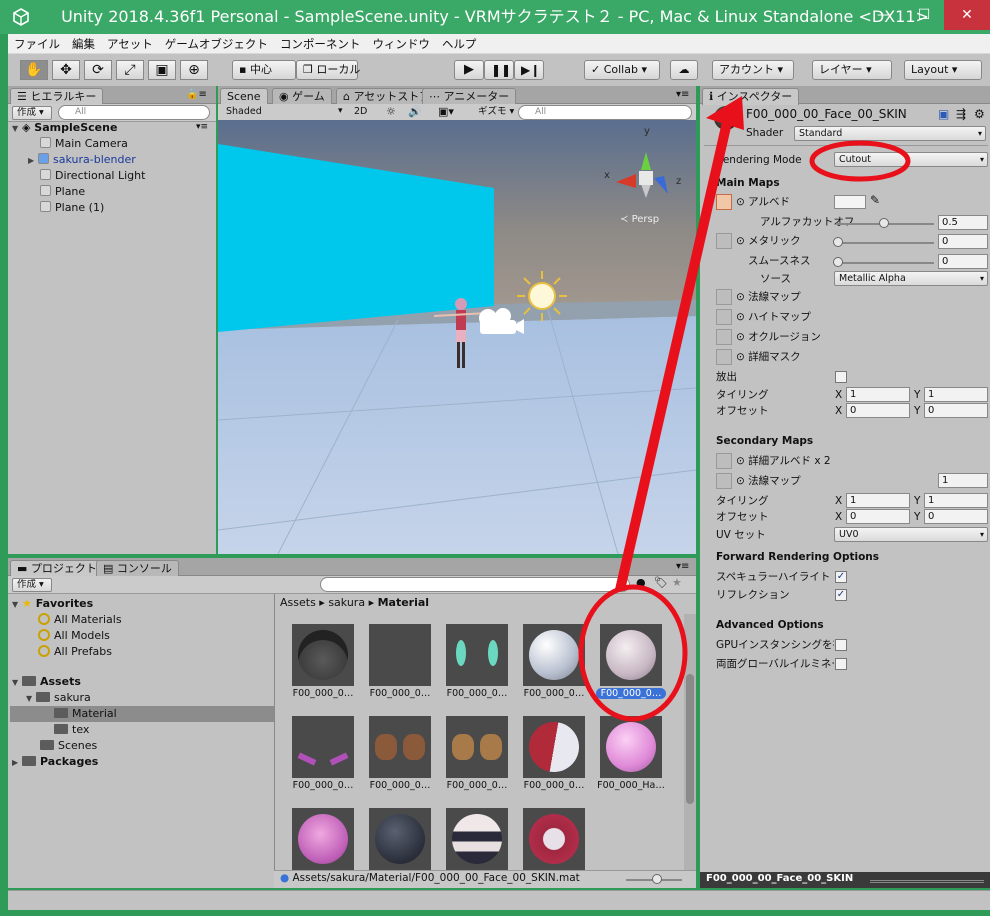  Describe the element at coordinates (943, 114) in the screenshot. I see `help-book-icon: ▣` at that location.